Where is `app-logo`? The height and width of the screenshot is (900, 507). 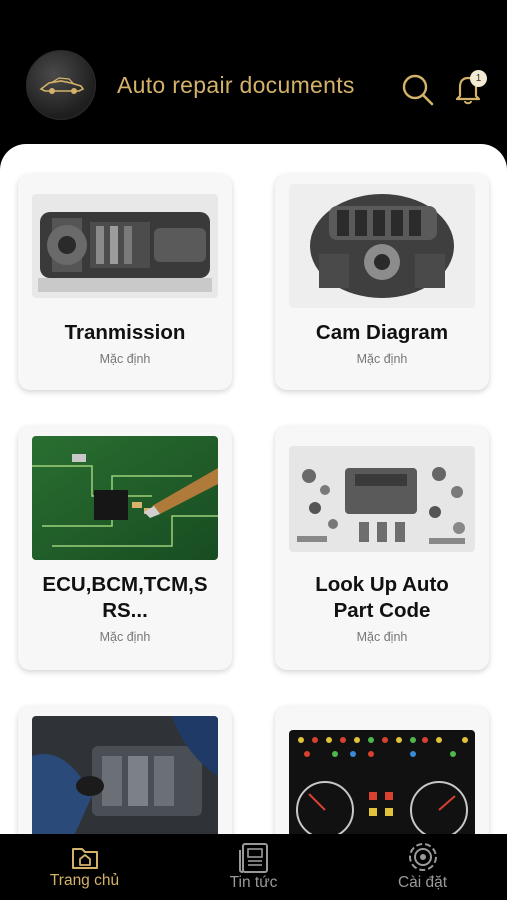 app-logo is located at coordinates (61, 85).